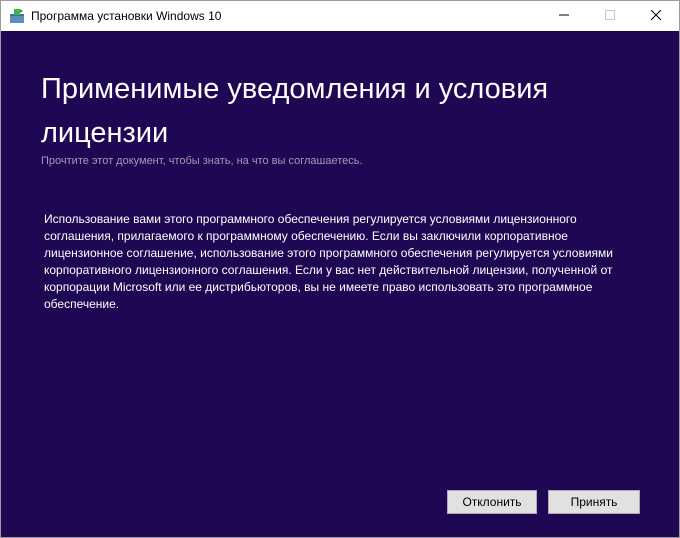 The width and height of the screenshot is (680, 538). I want to click on title-bar: Программа установки Windows 10, so click(340, 16).